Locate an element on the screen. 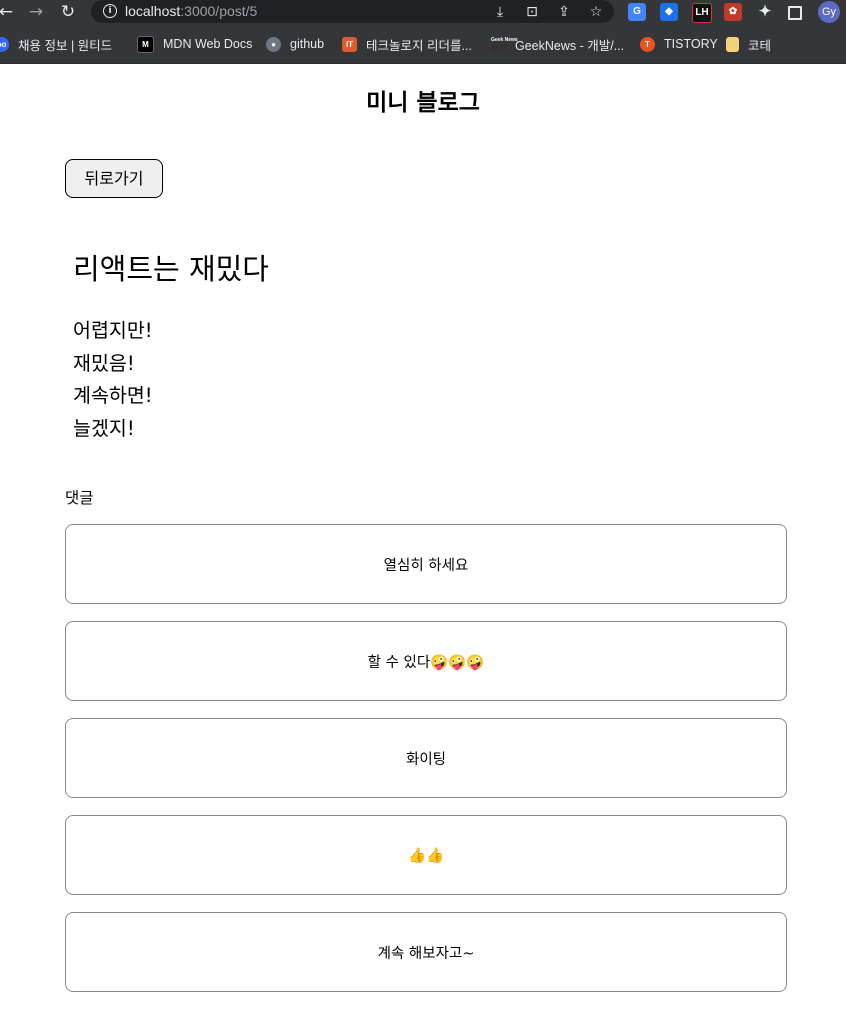 This screenshot has height=1009, width=846. comment-item: 열심히 하세요 is located at coordinates (426, 564).